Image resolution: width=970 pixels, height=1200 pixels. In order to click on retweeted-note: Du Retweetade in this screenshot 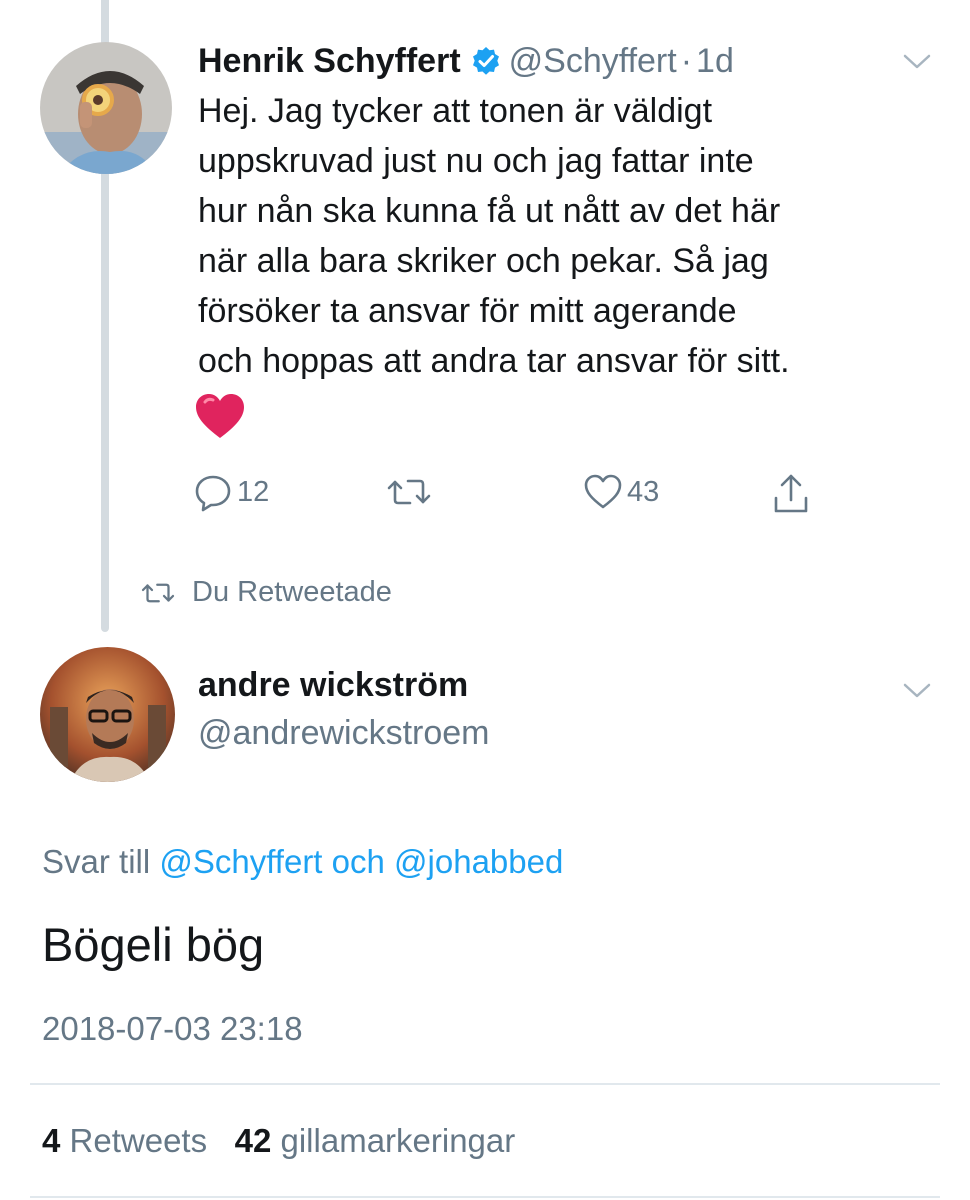, I will do `click(266, 592)`.